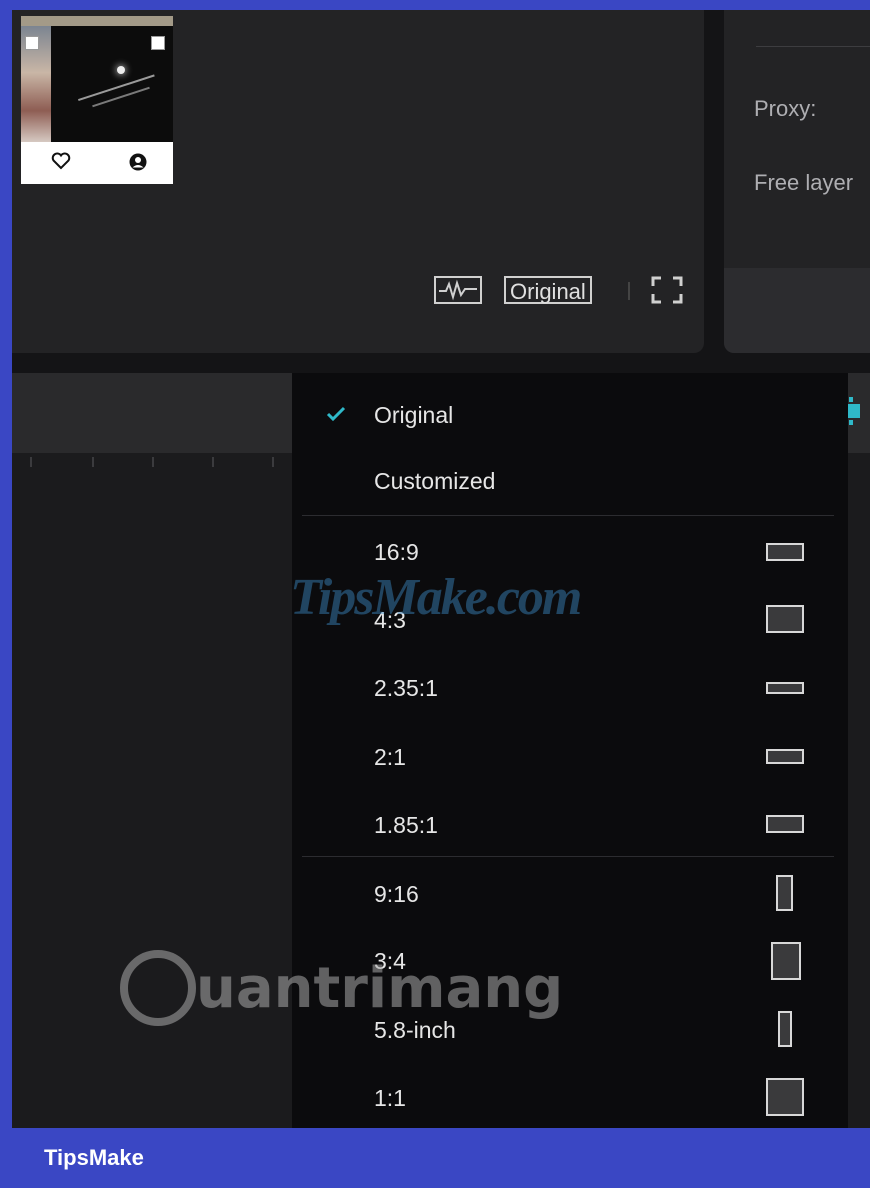 Image resolution: width=870 pixels, height=1188 pixels. Describe the element at coordinates (784, 893) in the screenshot. I see `ratio-9-16-icon` at that location.